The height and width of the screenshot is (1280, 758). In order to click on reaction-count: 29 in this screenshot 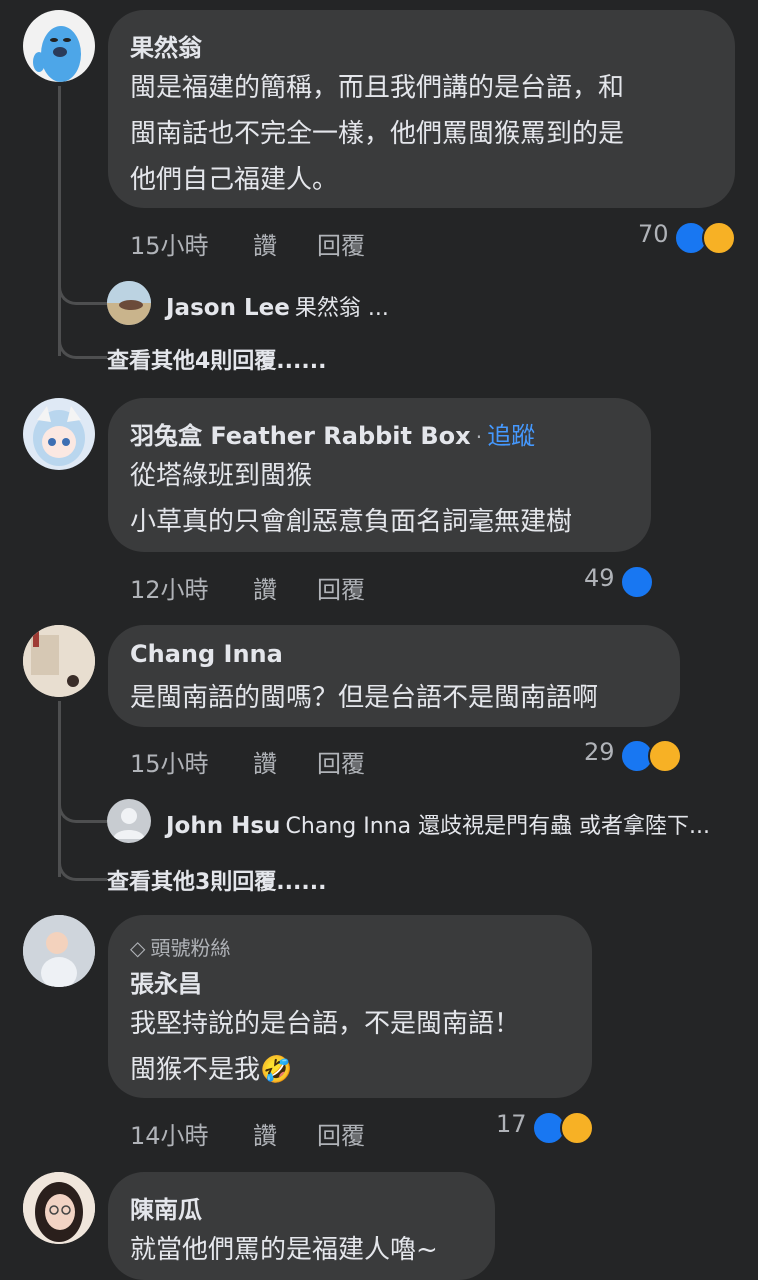, I will do `click(599, 752)`.